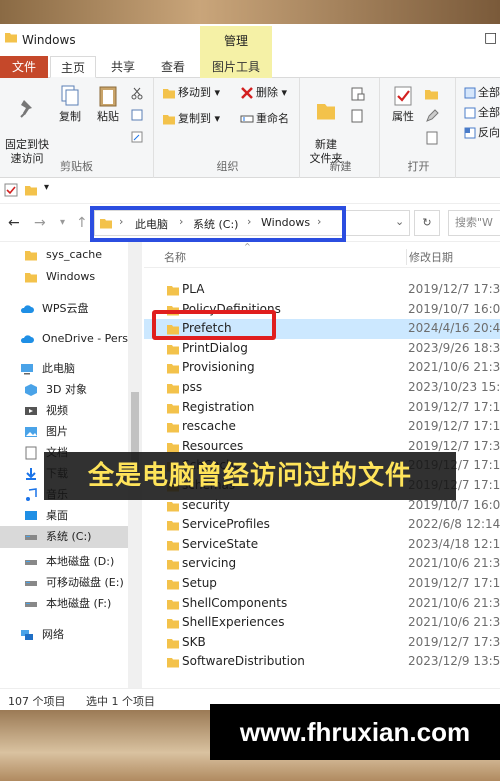 This screenshot has width=500, height=781. I want to click on tab-share: 共享, so click(123, 67).